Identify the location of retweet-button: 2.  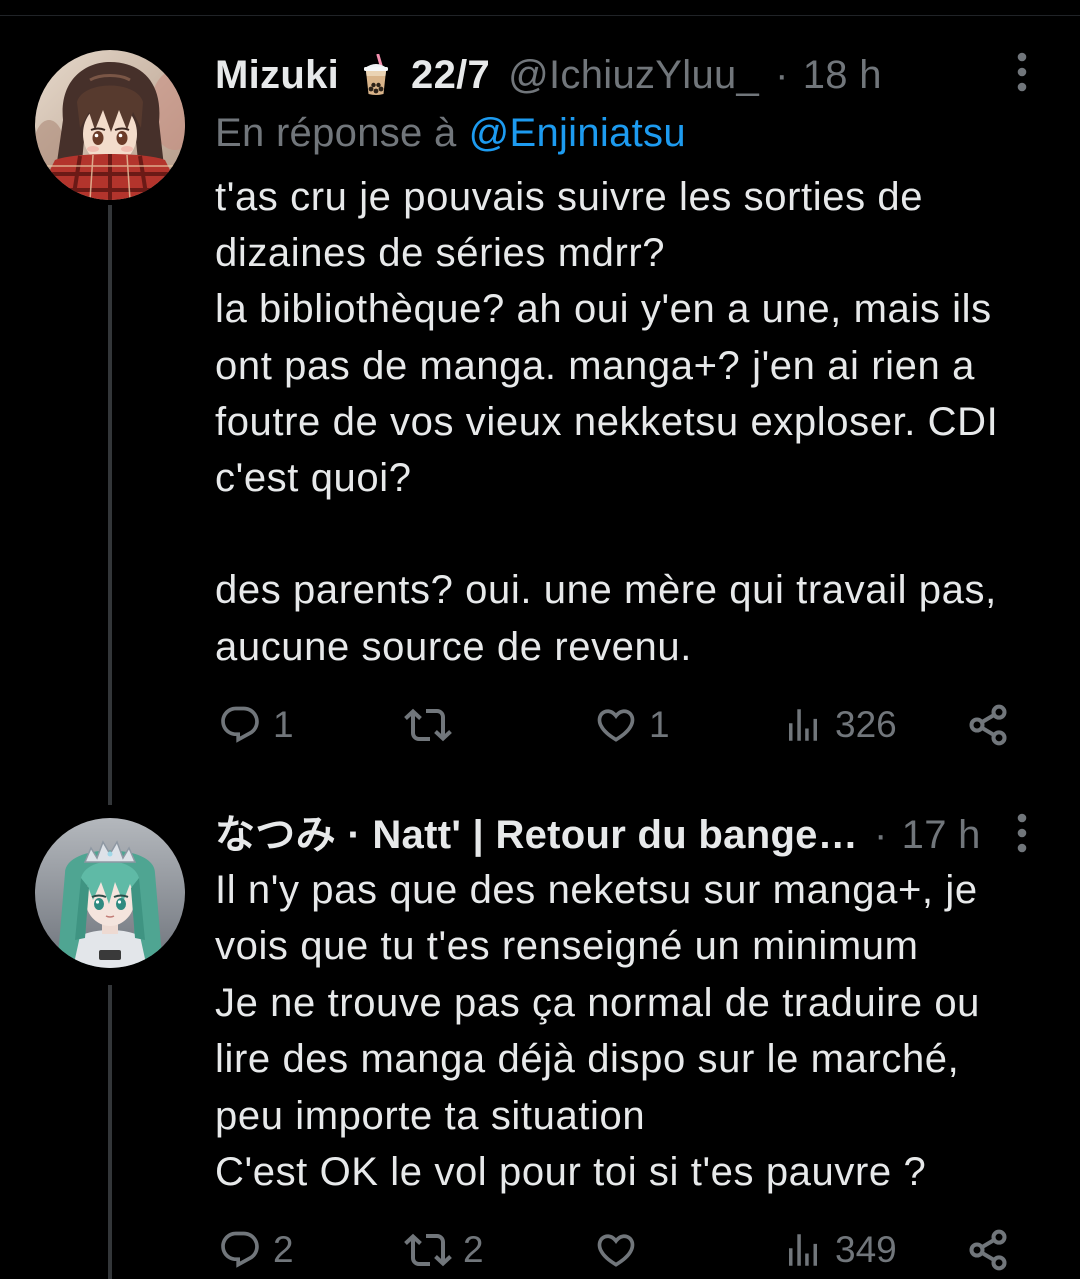
(444, 1250).